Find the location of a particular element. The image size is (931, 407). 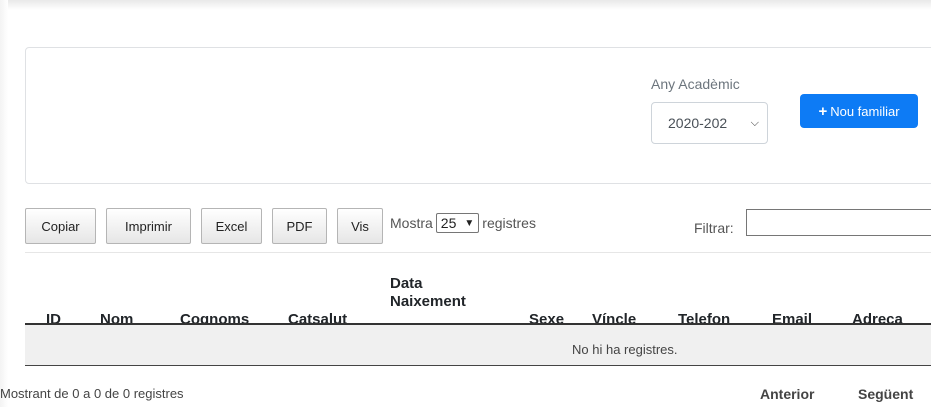

pdf-button: PDF is located at coordinates (299, 226).